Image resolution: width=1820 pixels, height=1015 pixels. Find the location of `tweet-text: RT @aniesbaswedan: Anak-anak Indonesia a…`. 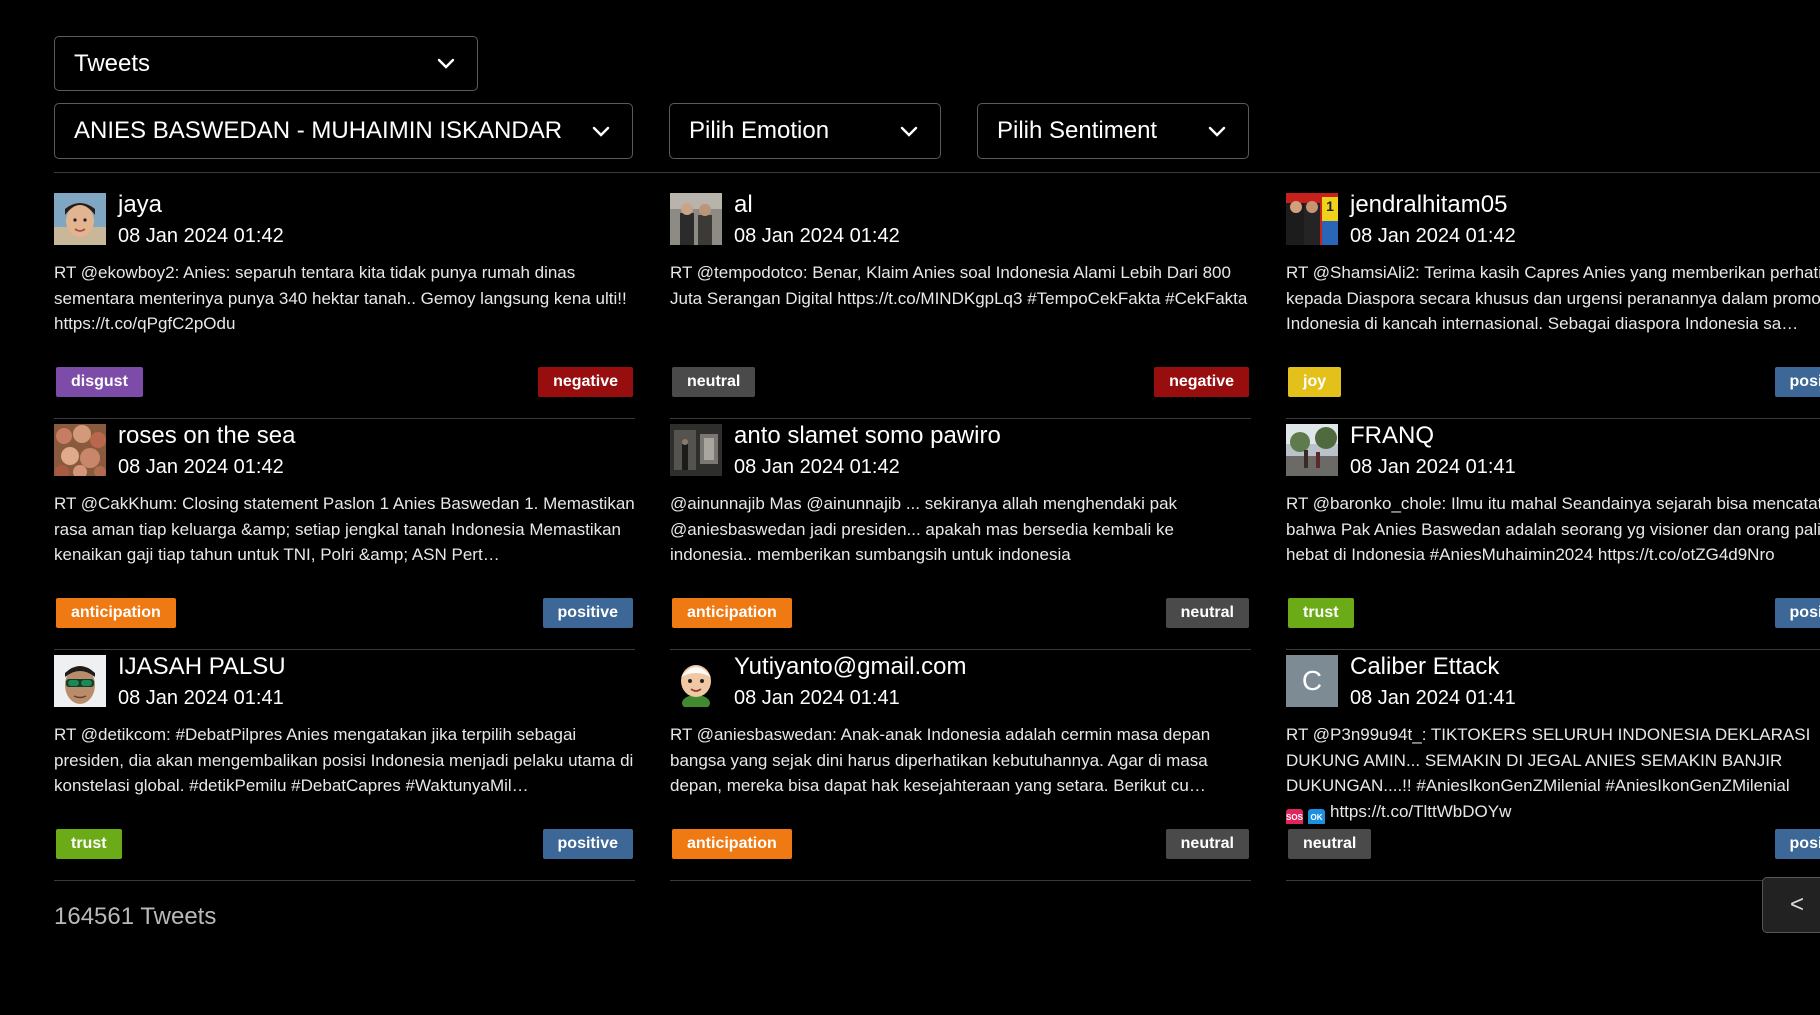

tweet-text: RT @aniesbaswedan: Anak-anak Indonesia a… is located at coordinates (942, 760).